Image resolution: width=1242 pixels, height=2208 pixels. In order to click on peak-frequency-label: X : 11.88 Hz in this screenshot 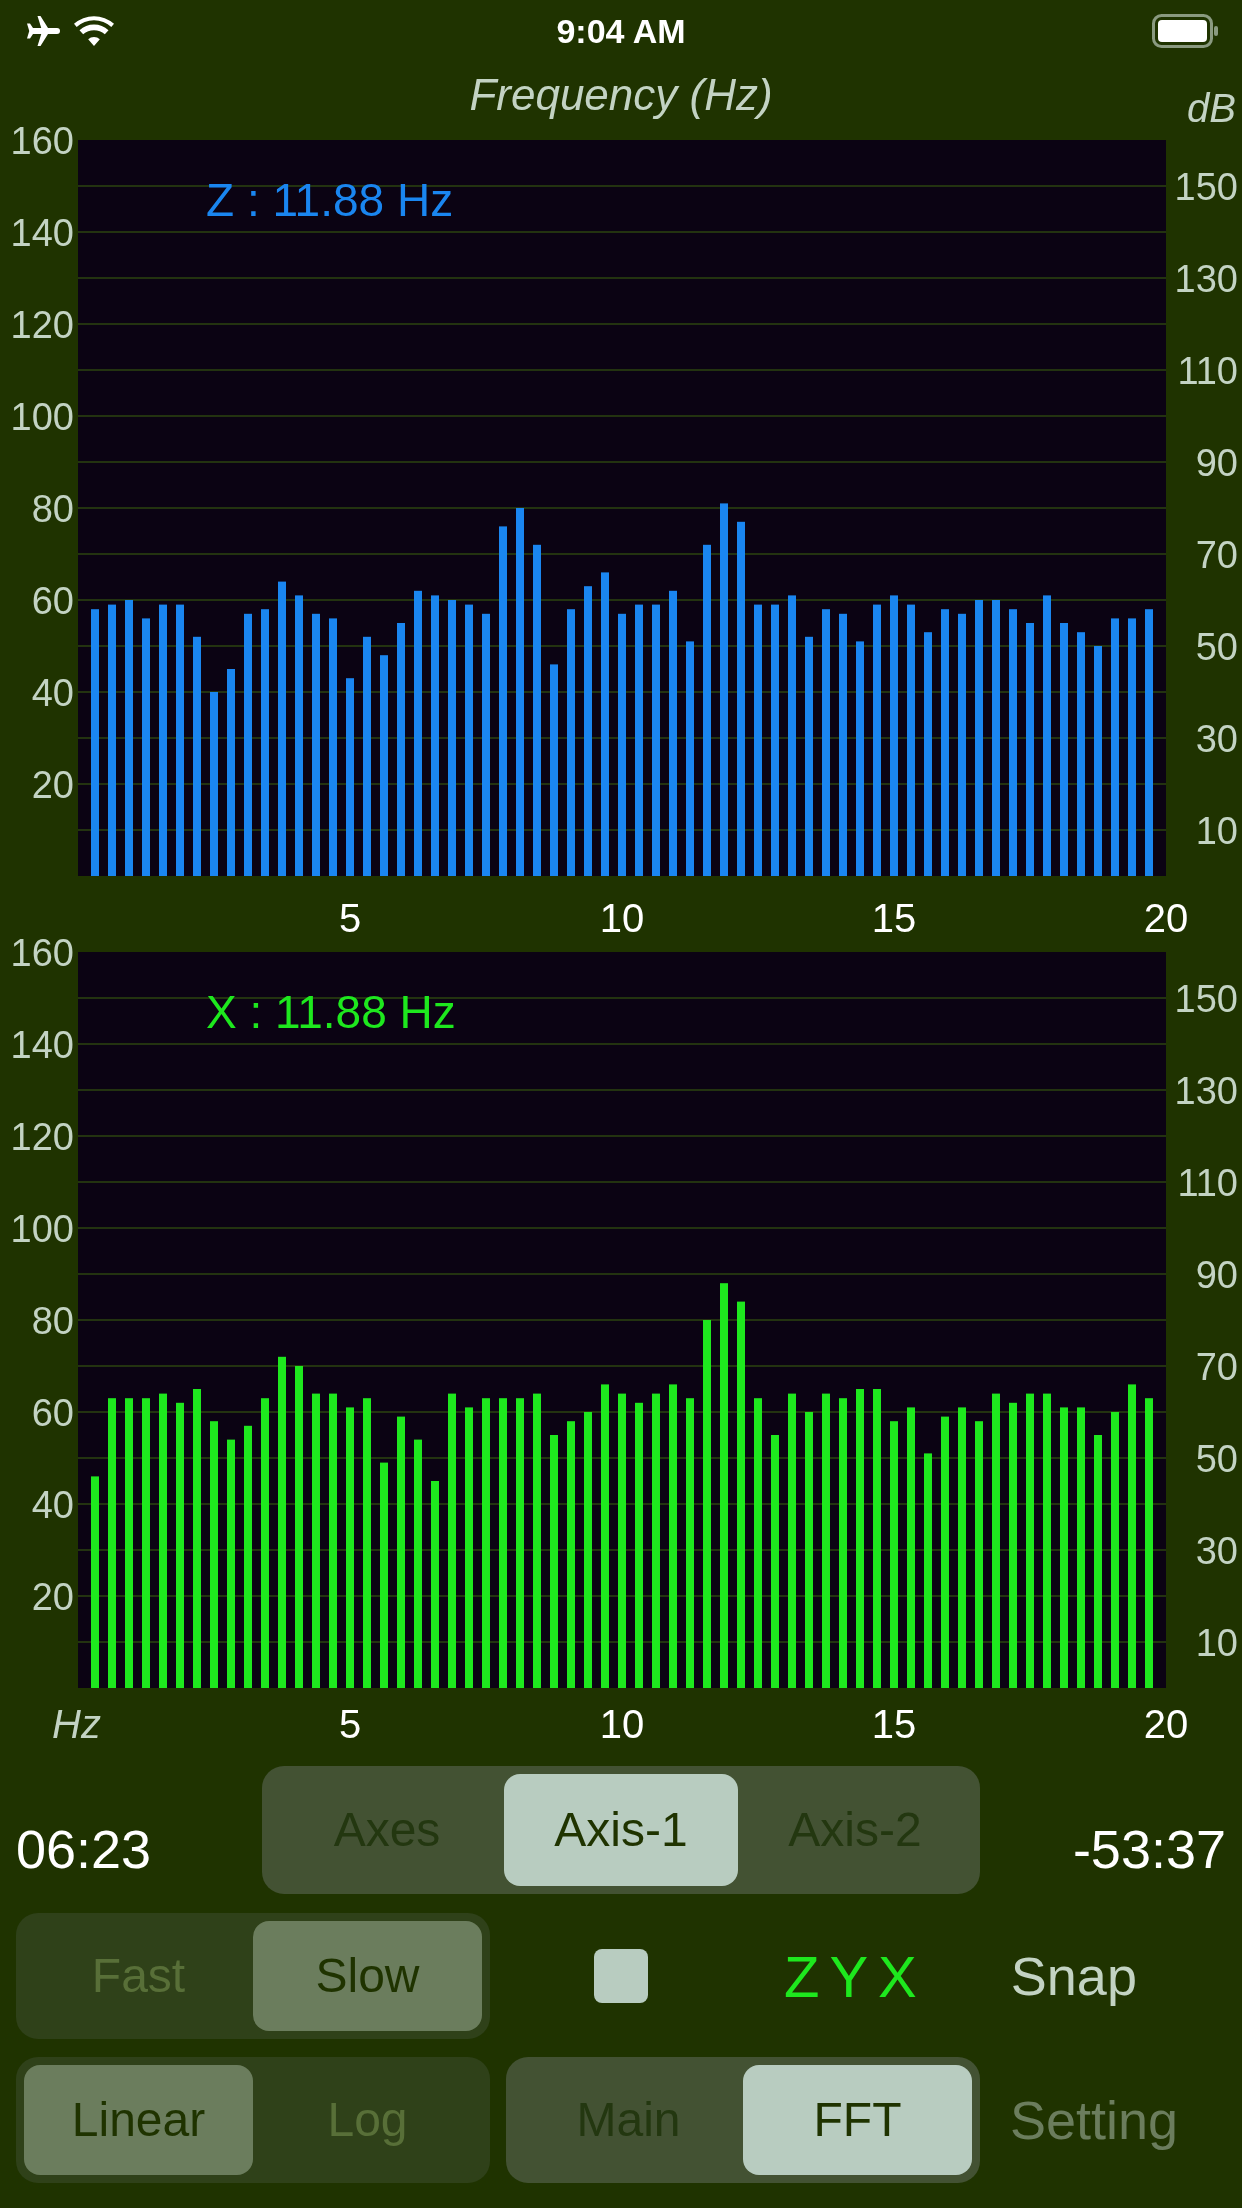, I will do `click(331, 1012)`.